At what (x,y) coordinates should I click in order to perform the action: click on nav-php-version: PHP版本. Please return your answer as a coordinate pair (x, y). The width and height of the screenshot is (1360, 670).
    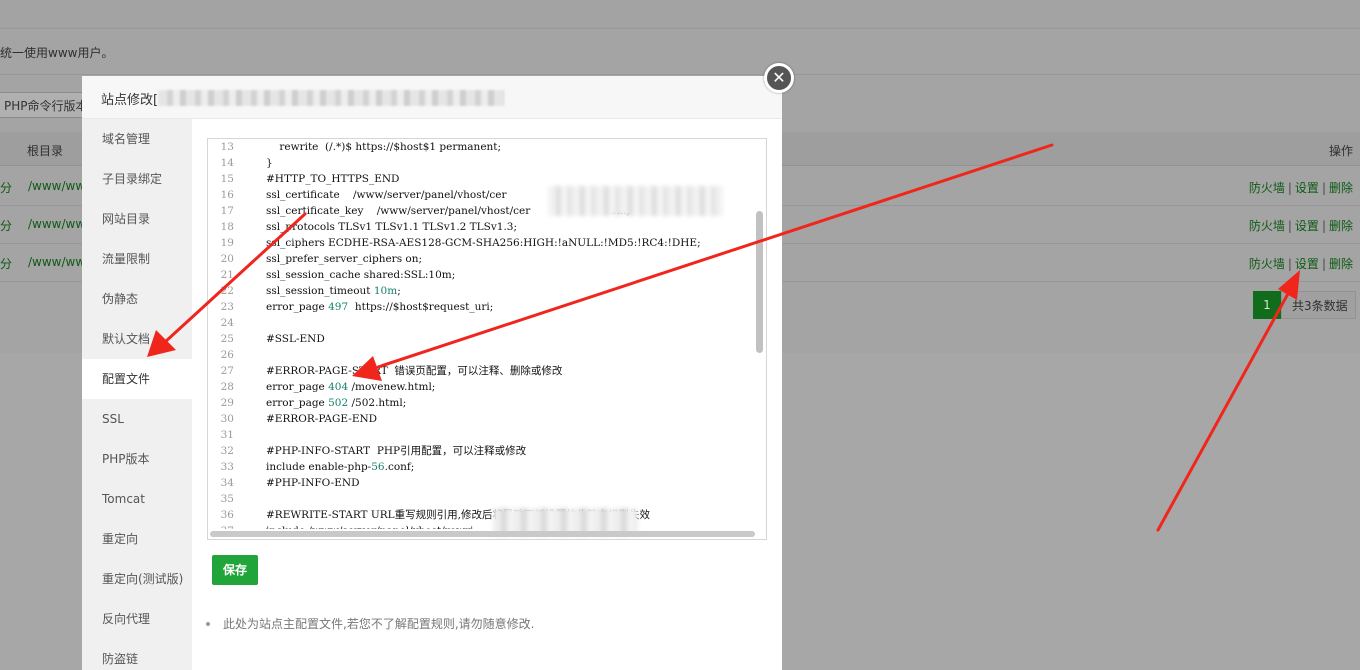
    Looking at the image, I should click on (137, 459).